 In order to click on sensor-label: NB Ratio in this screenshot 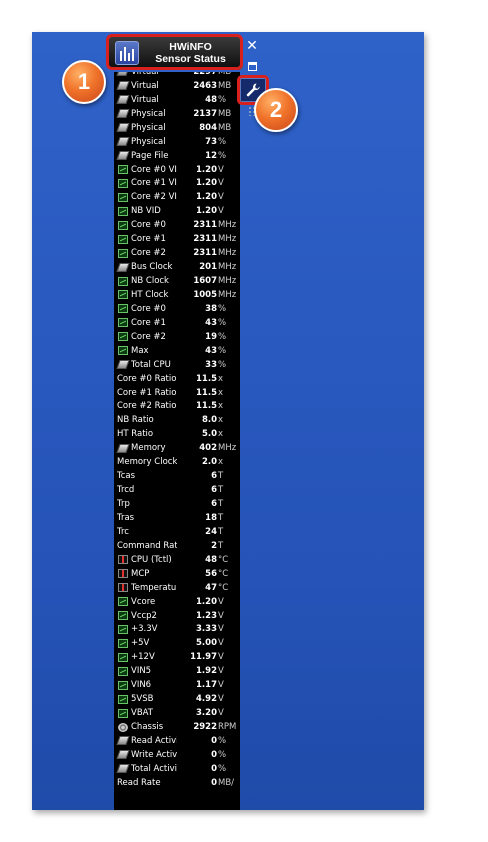, I will do `click(135, 420)`.